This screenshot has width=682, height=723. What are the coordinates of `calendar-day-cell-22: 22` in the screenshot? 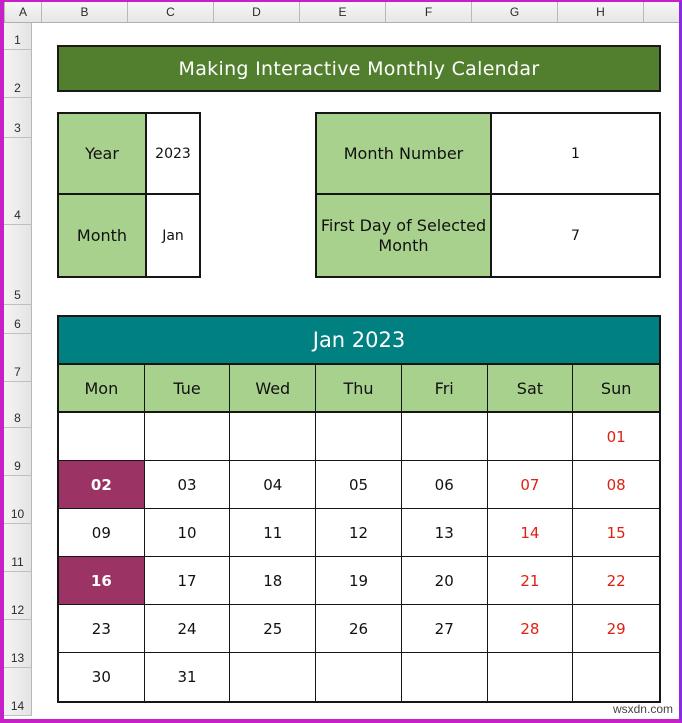 It's located at (616, 581).